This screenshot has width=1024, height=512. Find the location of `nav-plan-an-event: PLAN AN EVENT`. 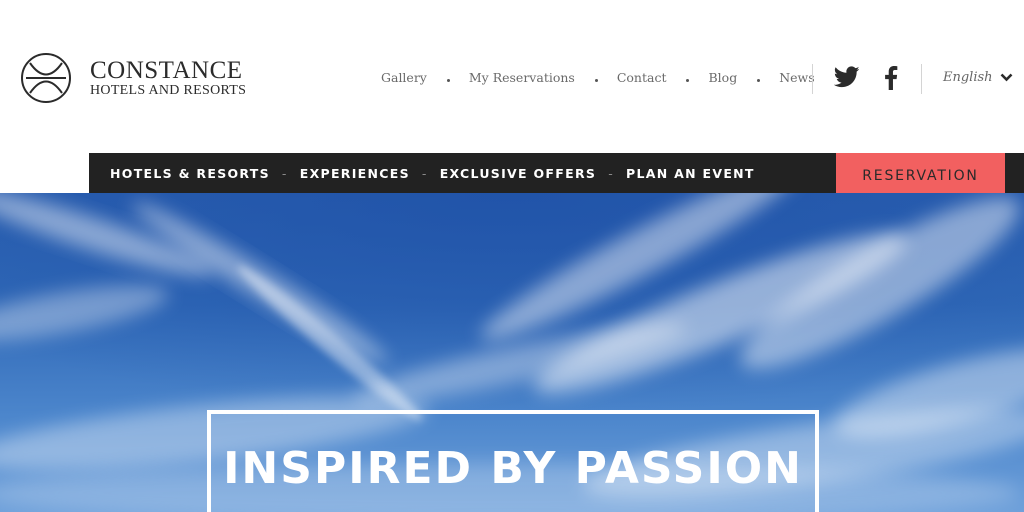

nav-plan-an-event: PLAN AN EVENT is located at coordinates (690, 173).